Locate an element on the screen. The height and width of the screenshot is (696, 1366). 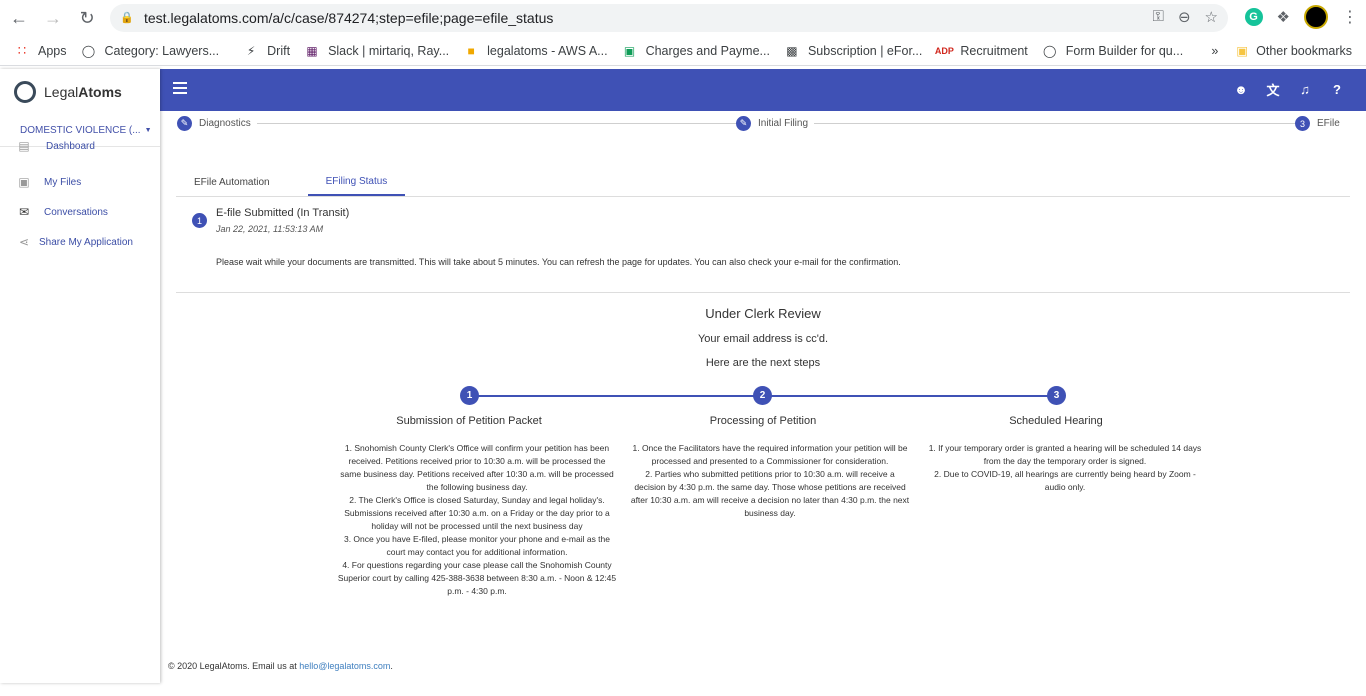
email-link: hello@legalatoms.com is located at coordinates (344, 666).